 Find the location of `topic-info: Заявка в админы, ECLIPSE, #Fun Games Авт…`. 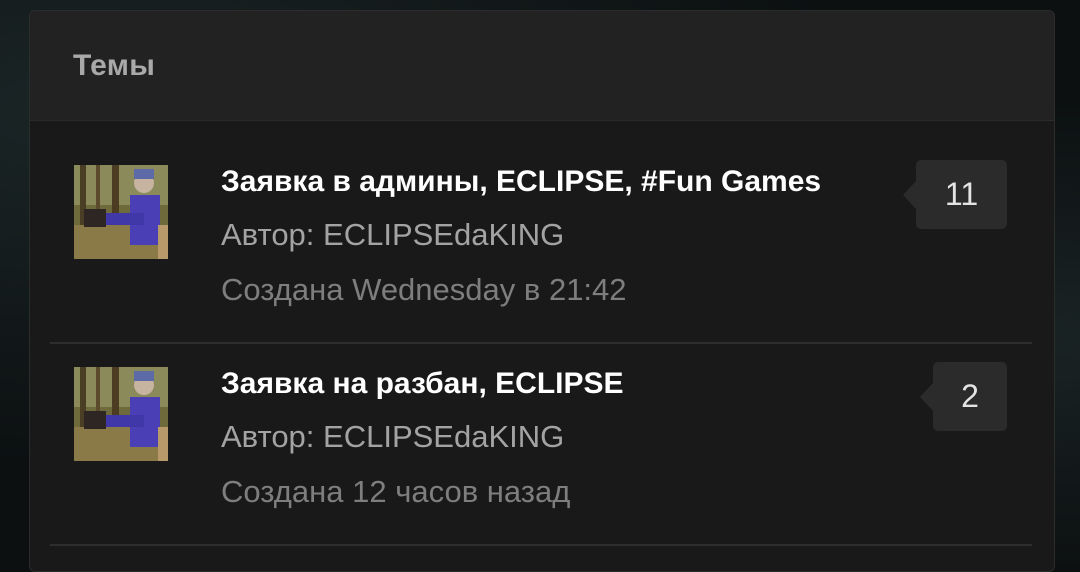

topic-info: Заявка в админы, ECLIPSE, #Fun Games Авт… is located at coordinates (521, 237).